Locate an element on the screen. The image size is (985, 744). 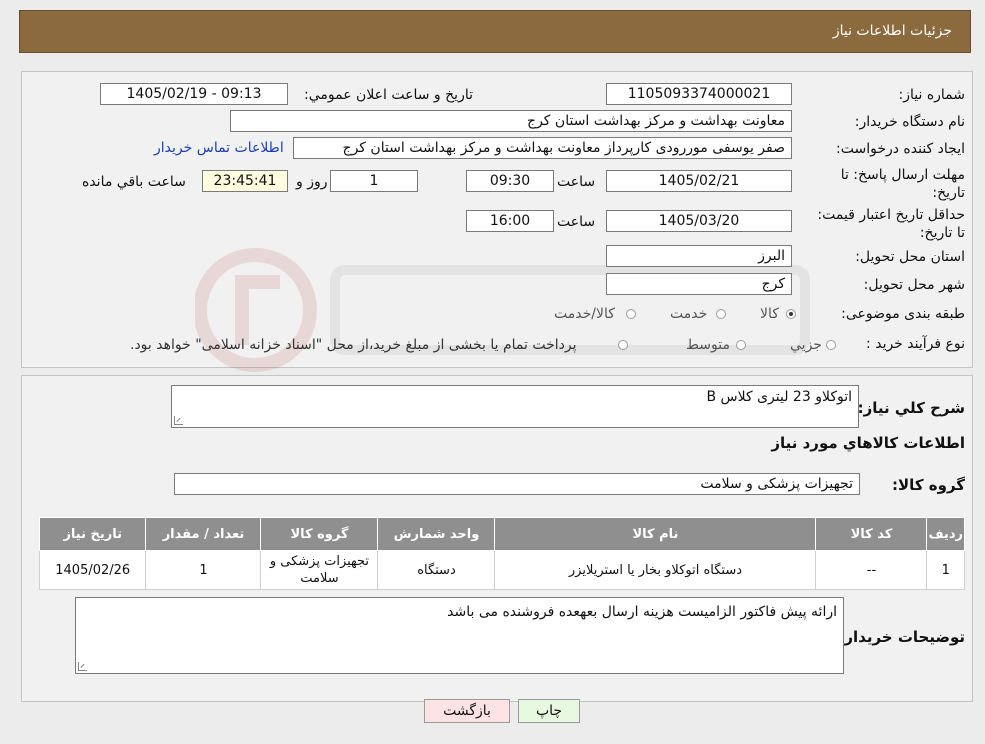
deadline-label: مهلت ارسال پاسخ: تا تاریخ: is located at coordinates (902, 184).